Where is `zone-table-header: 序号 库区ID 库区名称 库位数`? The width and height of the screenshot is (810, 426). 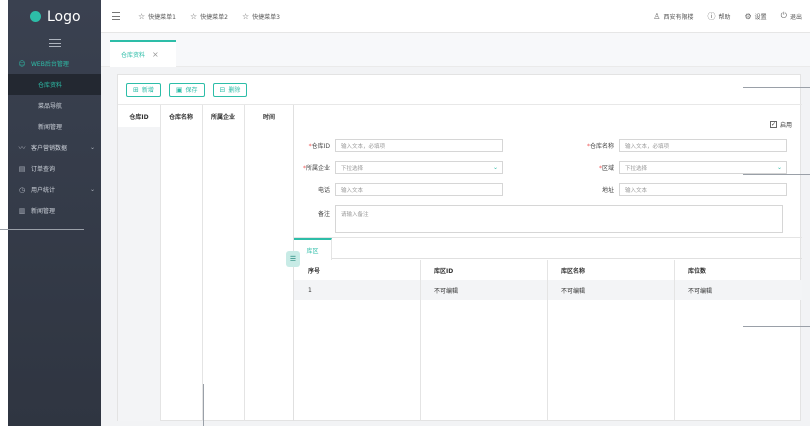
zone-table-header: 序号 库区ID 库区名称 库位数 is located at coordinates (548, 270).